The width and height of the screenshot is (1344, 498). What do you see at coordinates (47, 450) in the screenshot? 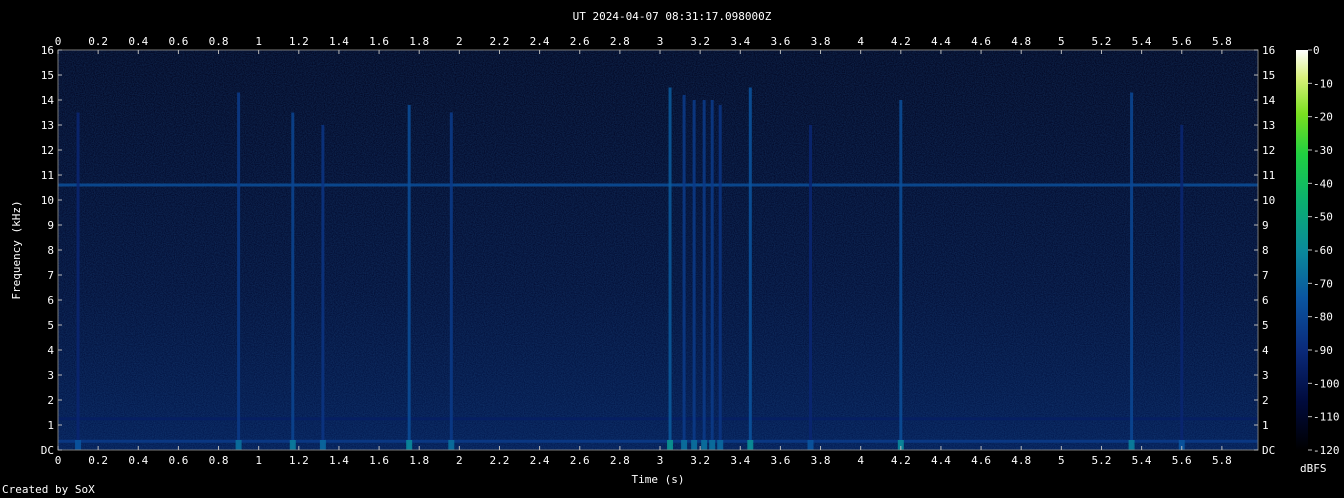
I see `y-tick-label-left: DC` at bounding box center [47, 450].